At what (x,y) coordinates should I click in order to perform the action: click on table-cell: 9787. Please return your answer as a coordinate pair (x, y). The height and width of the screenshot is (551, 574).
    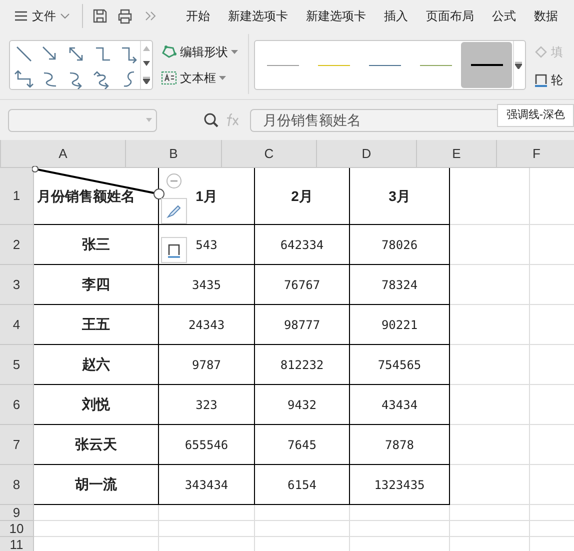
    Looking at the image, I should click on (207, 365).